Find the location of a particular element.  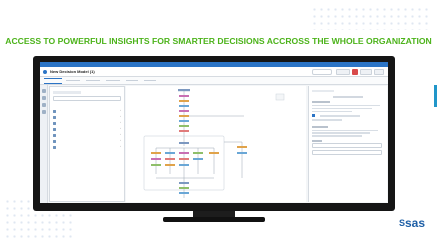

zoom-controls is located at coordinates (280, 97).